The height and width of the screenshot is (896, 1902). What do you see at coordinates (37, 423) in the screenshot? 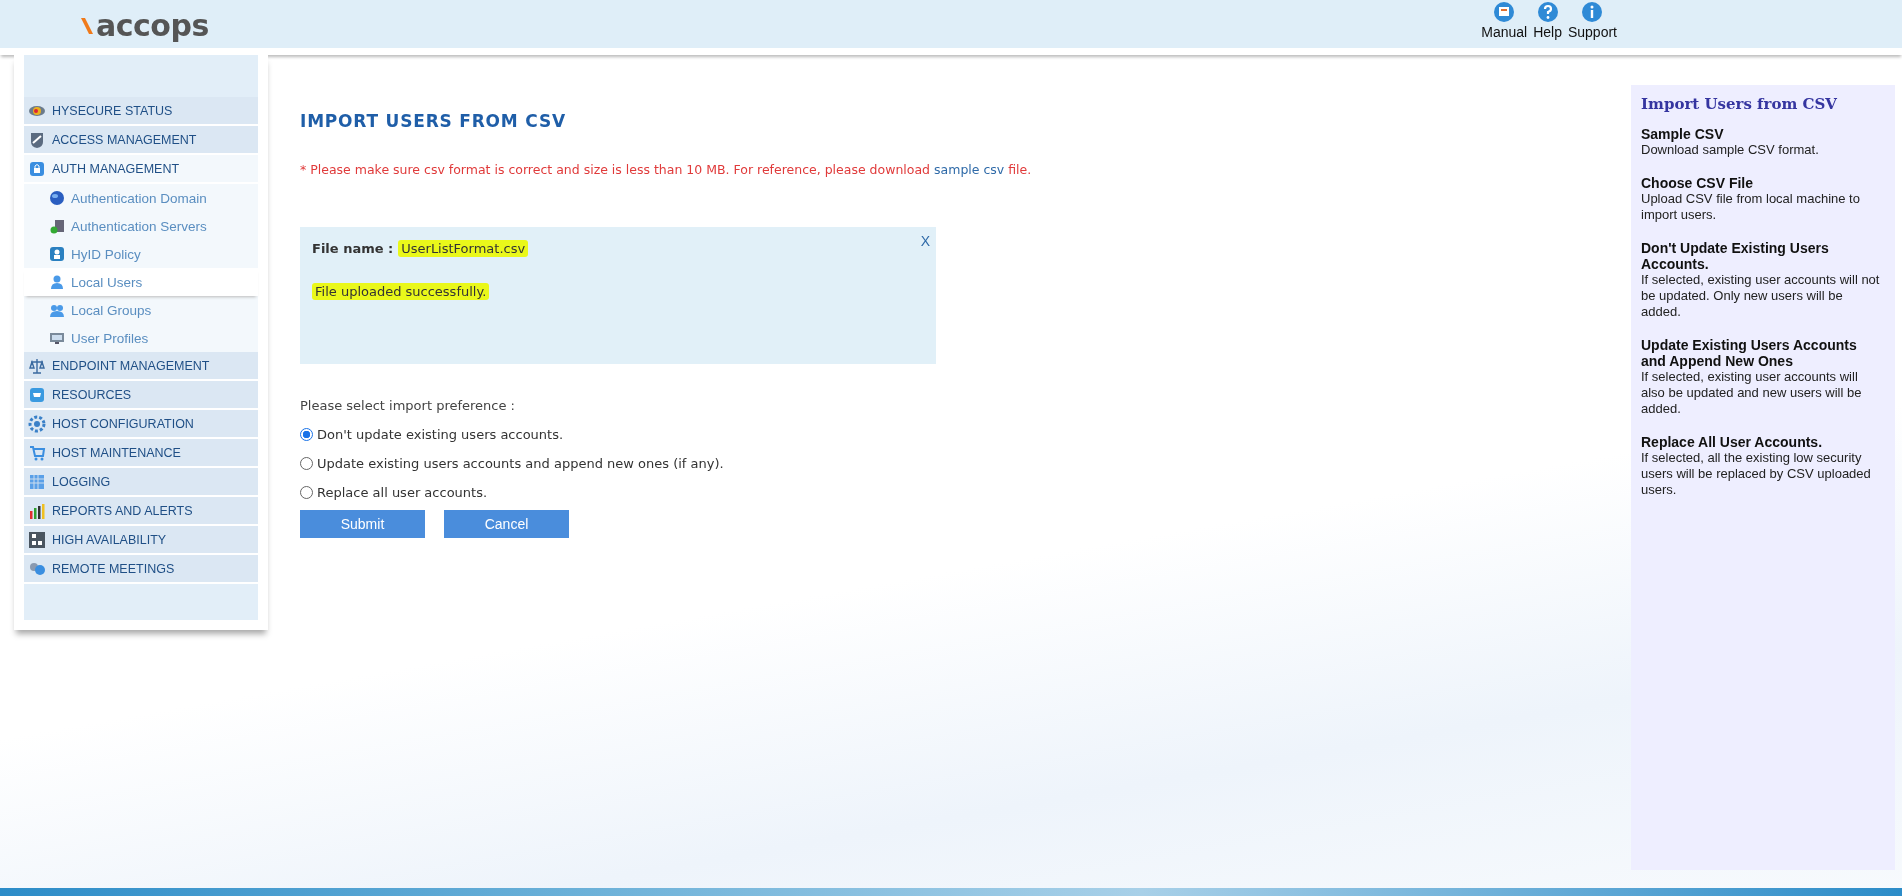
I see `gear-icon` at bounding box center [37, 423].